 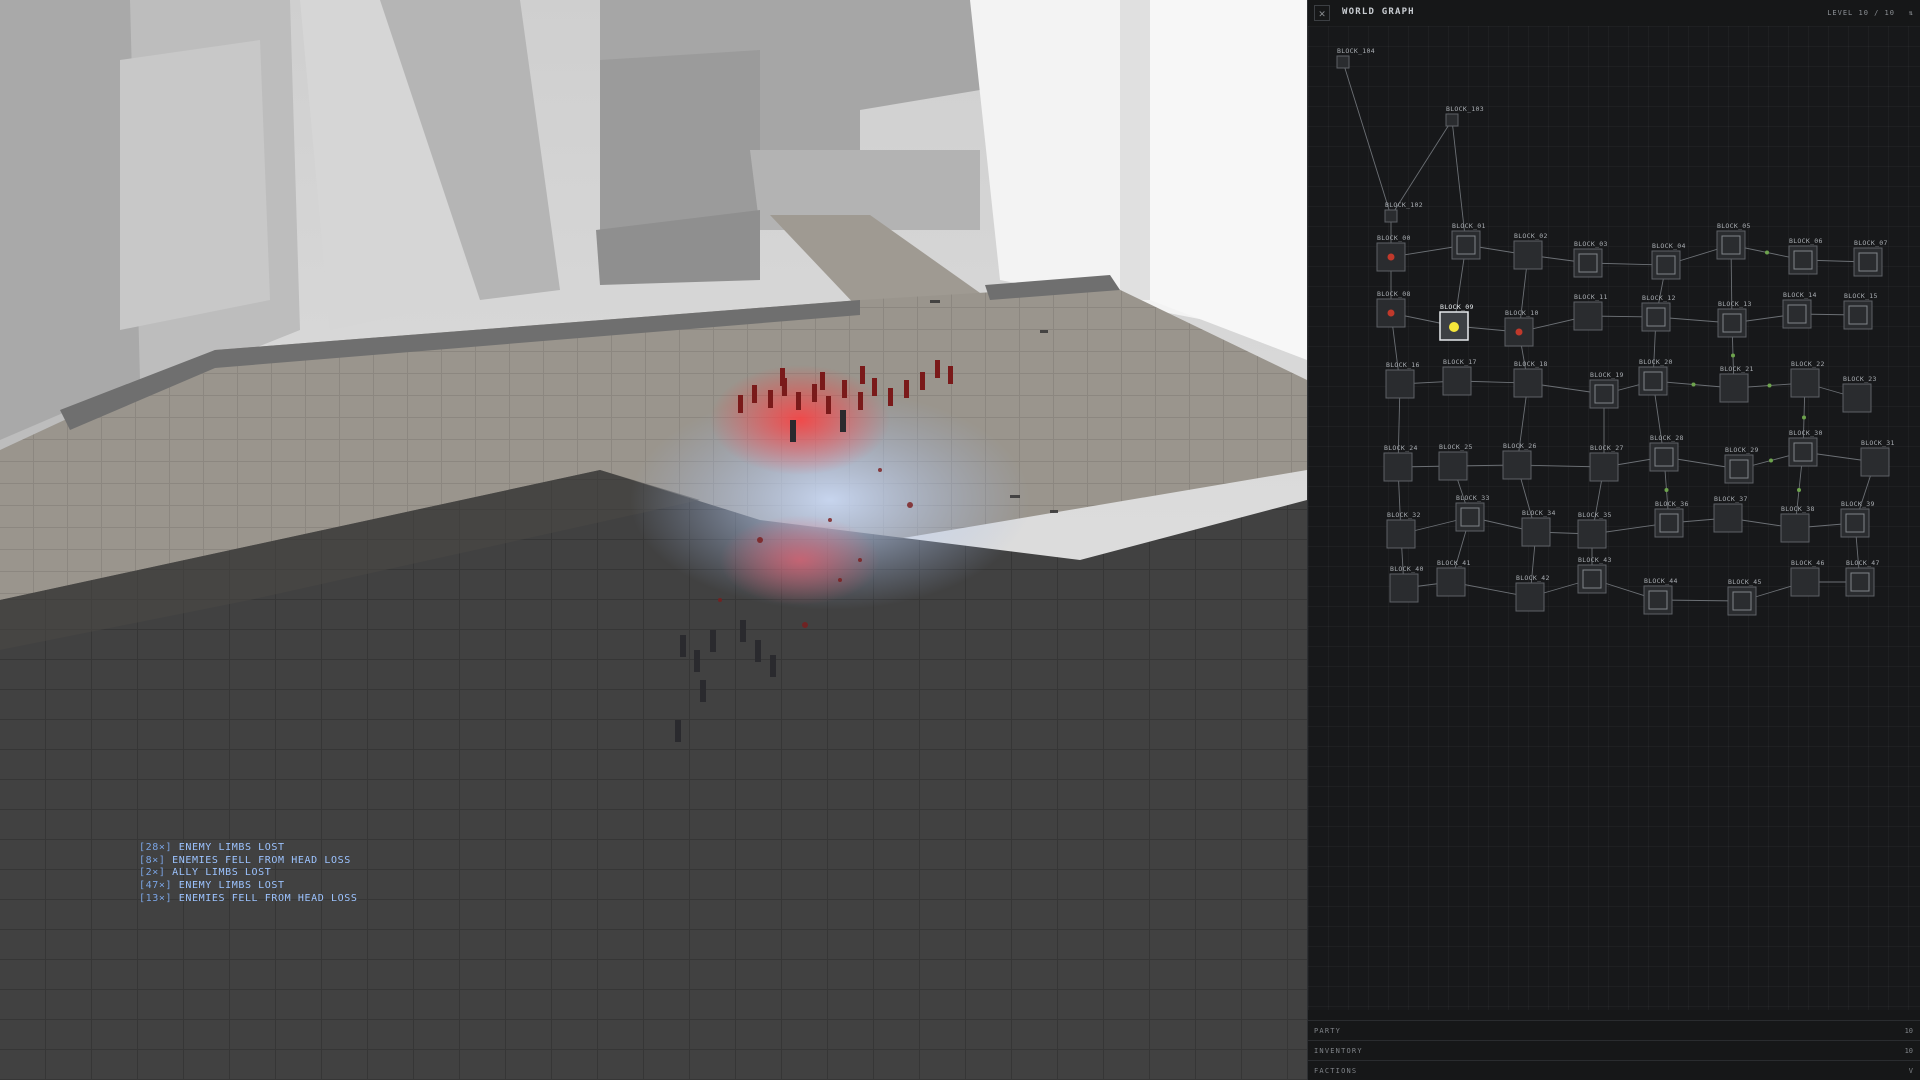 I want to click on graph-node-block-24: BLOCK_24, so click(x=1400, y=463).